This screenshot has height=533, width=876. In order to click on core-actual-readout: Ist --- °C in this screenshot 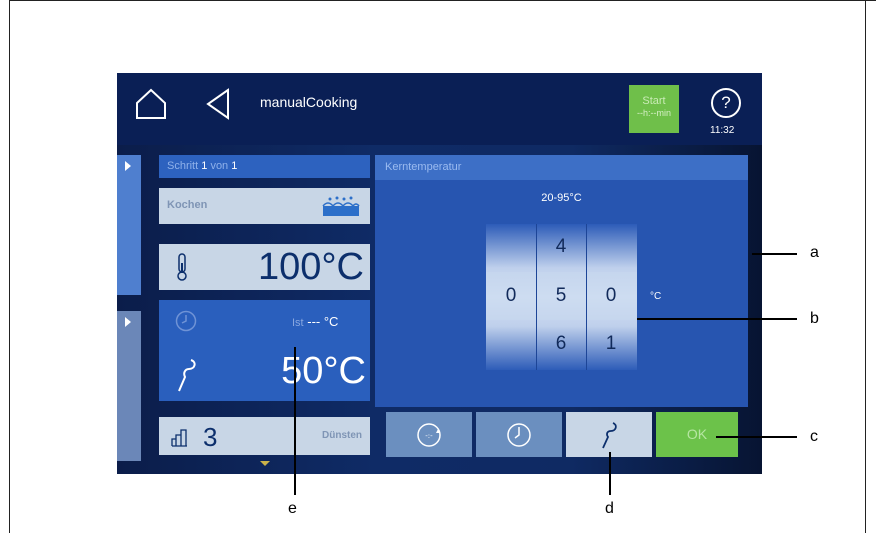, I will do `click(315, 321)`.